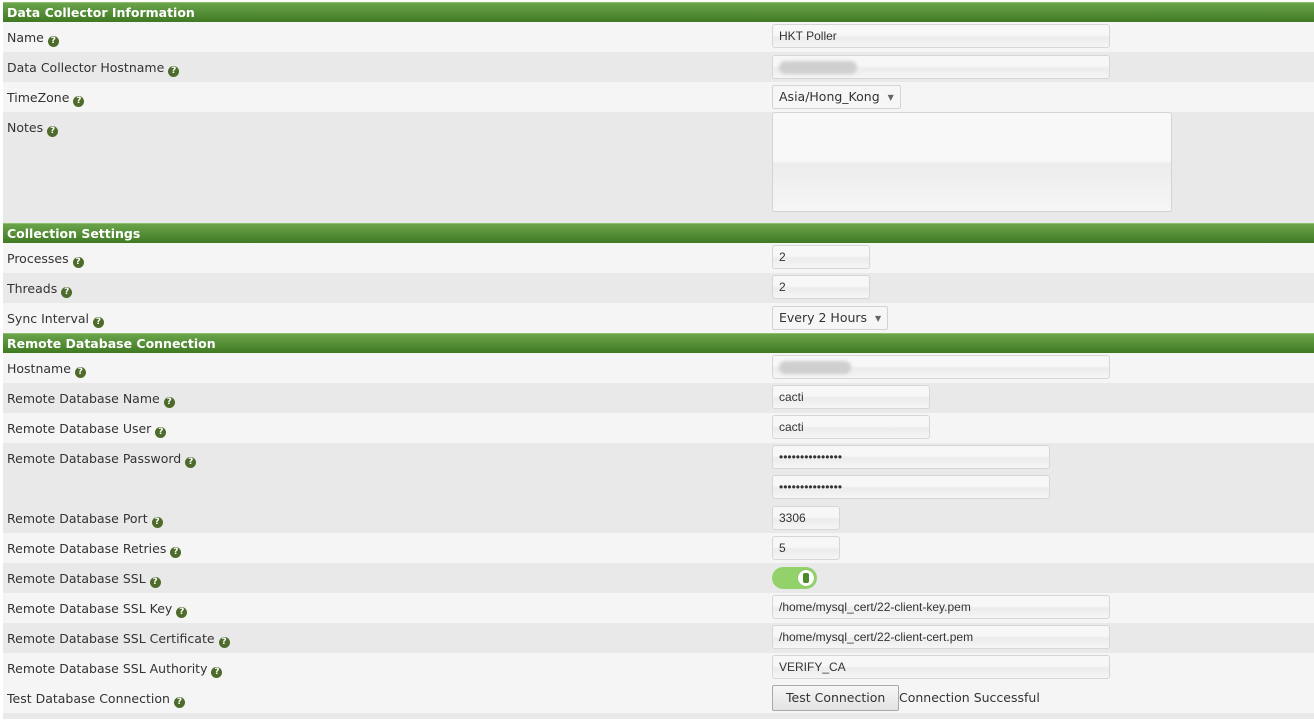  What do you see at coordinates (84, 579) in the screenshot?
I see `label-db-ssl: Remote Database SSL?` at bounding box center [84, 579].